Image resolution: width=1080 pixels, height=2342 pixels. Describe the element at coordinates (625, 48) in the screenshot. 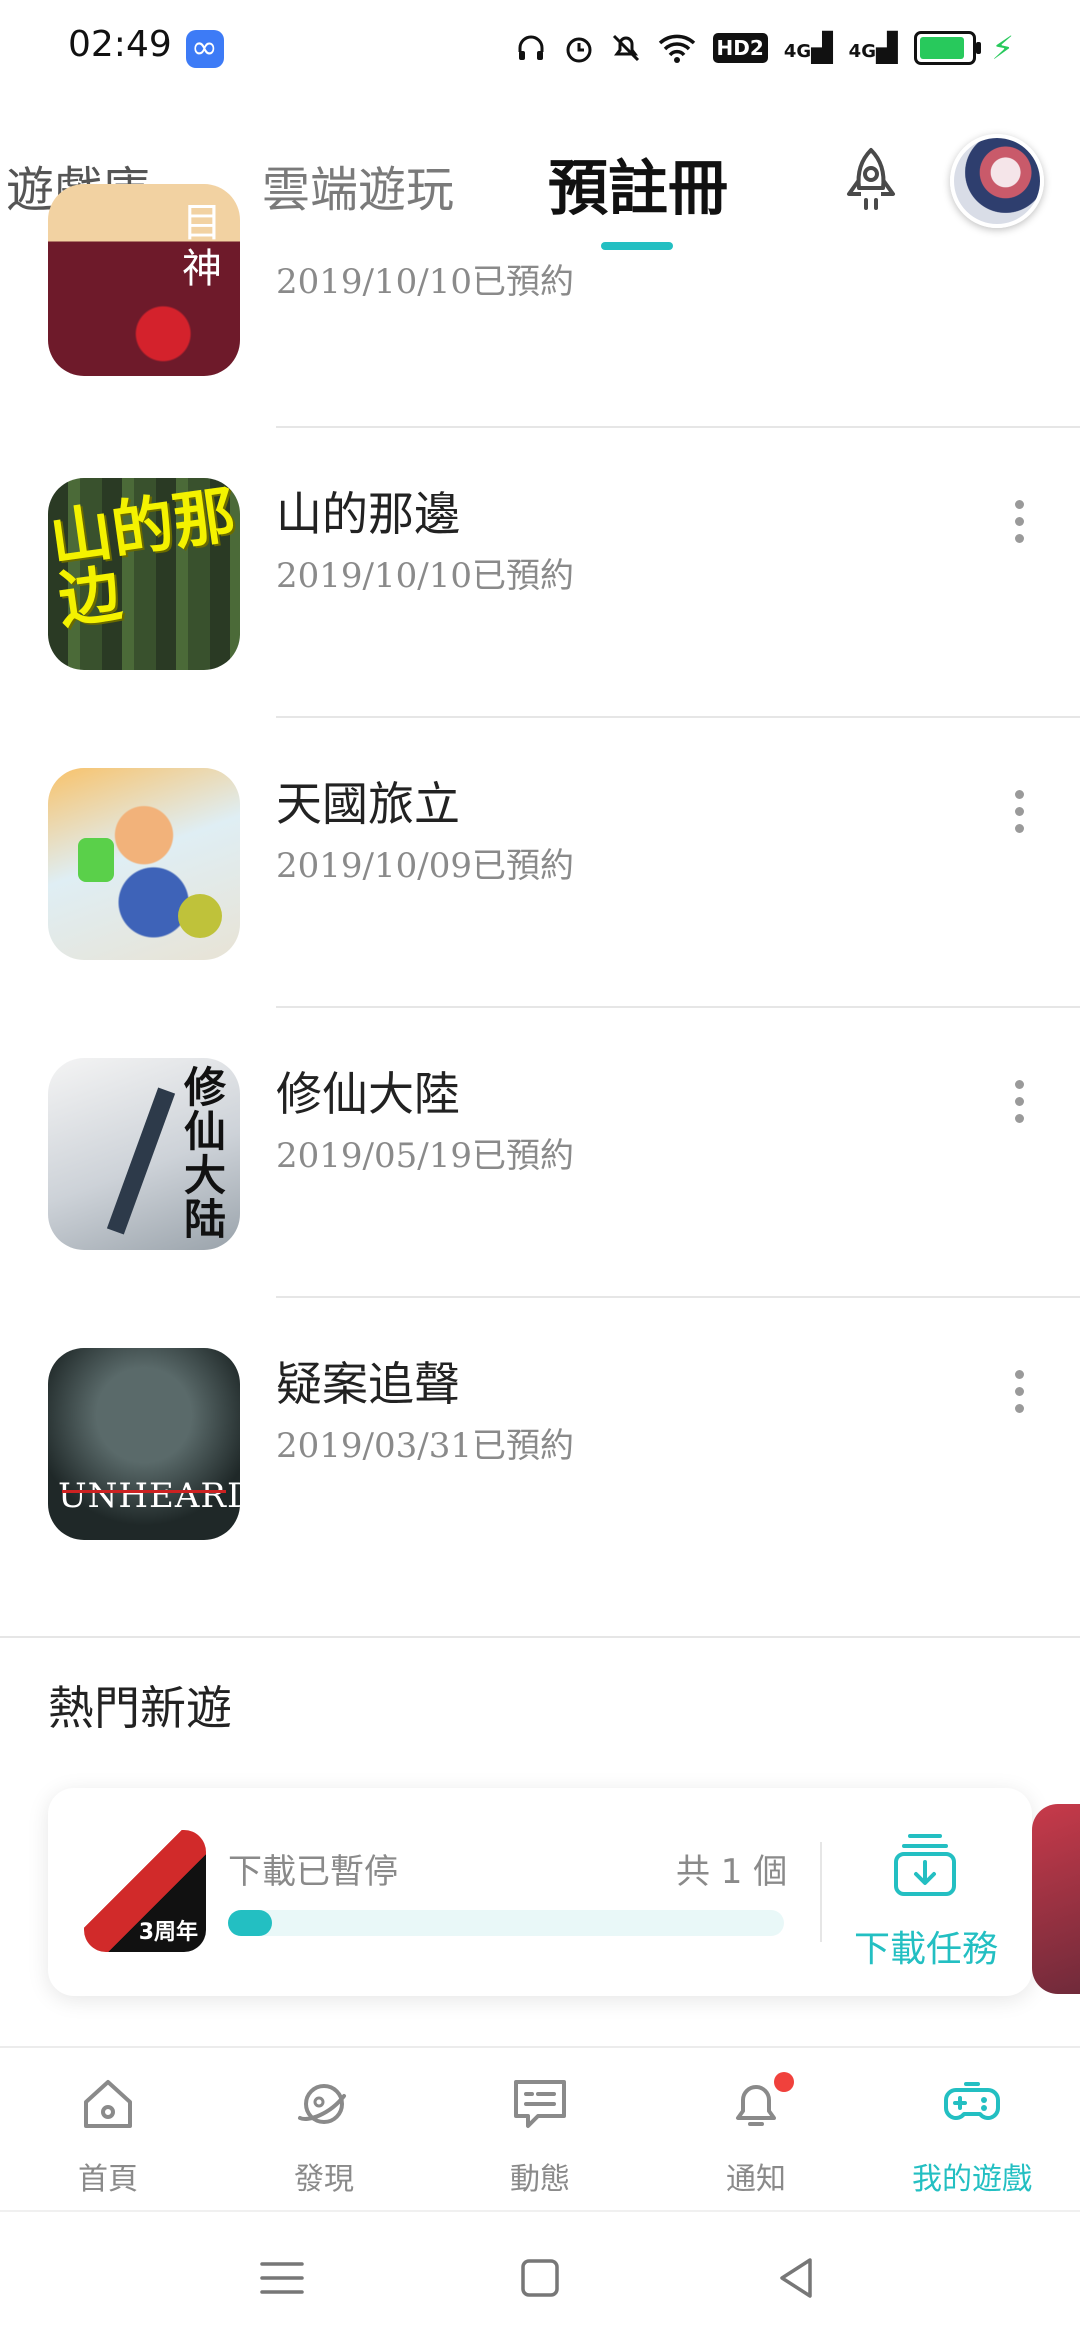

I see `mute-icon` at that location.